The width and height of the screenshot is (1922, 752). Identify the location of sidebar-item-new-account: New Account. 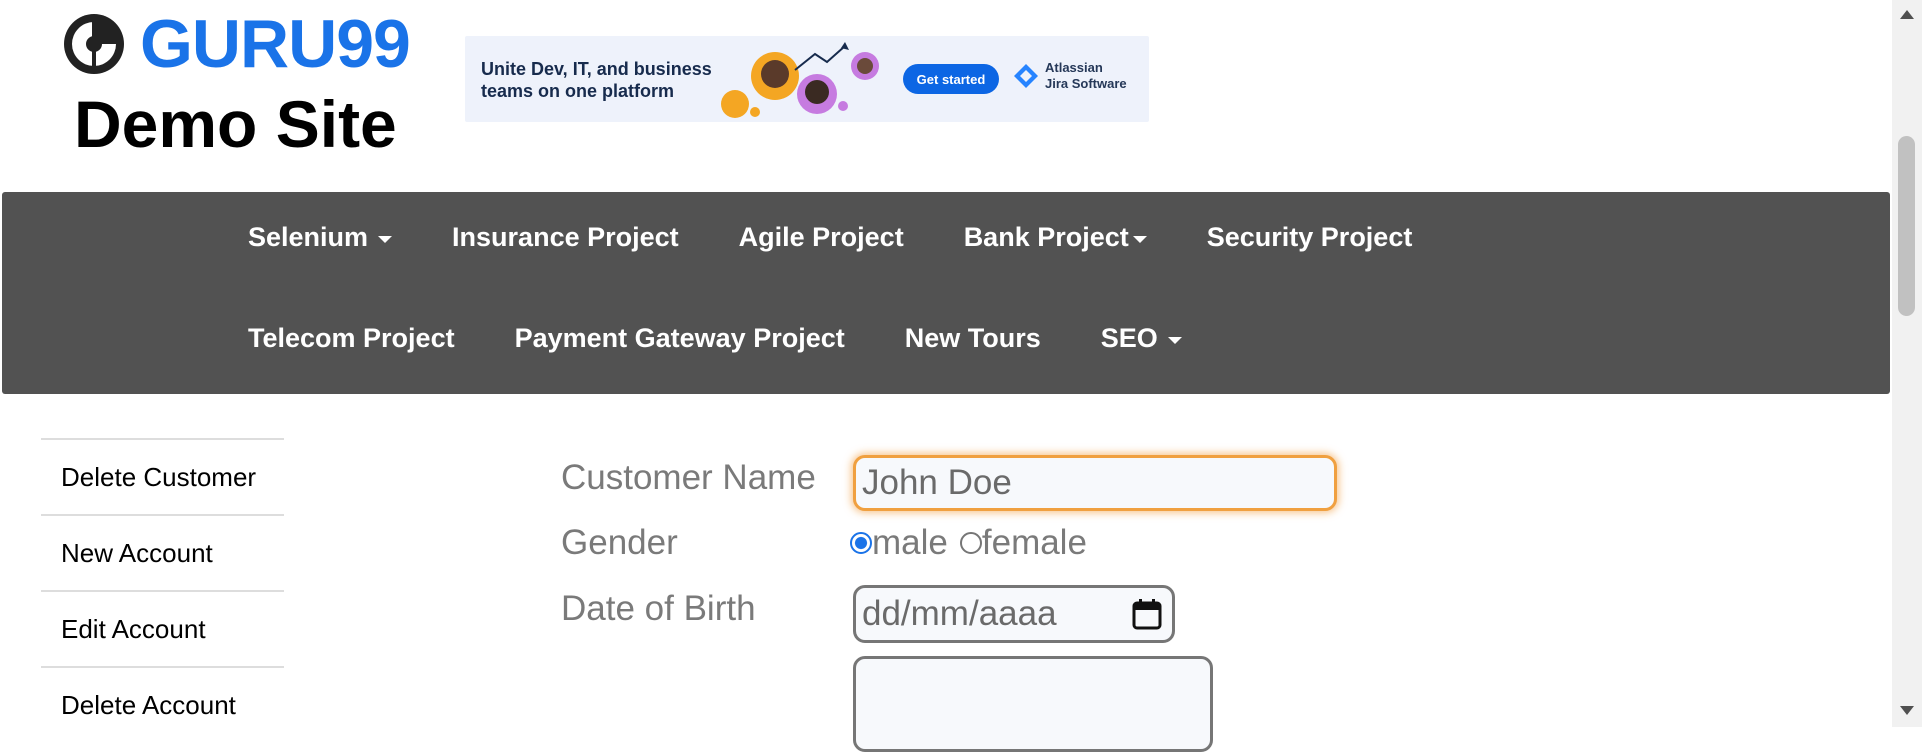
(162, 552).